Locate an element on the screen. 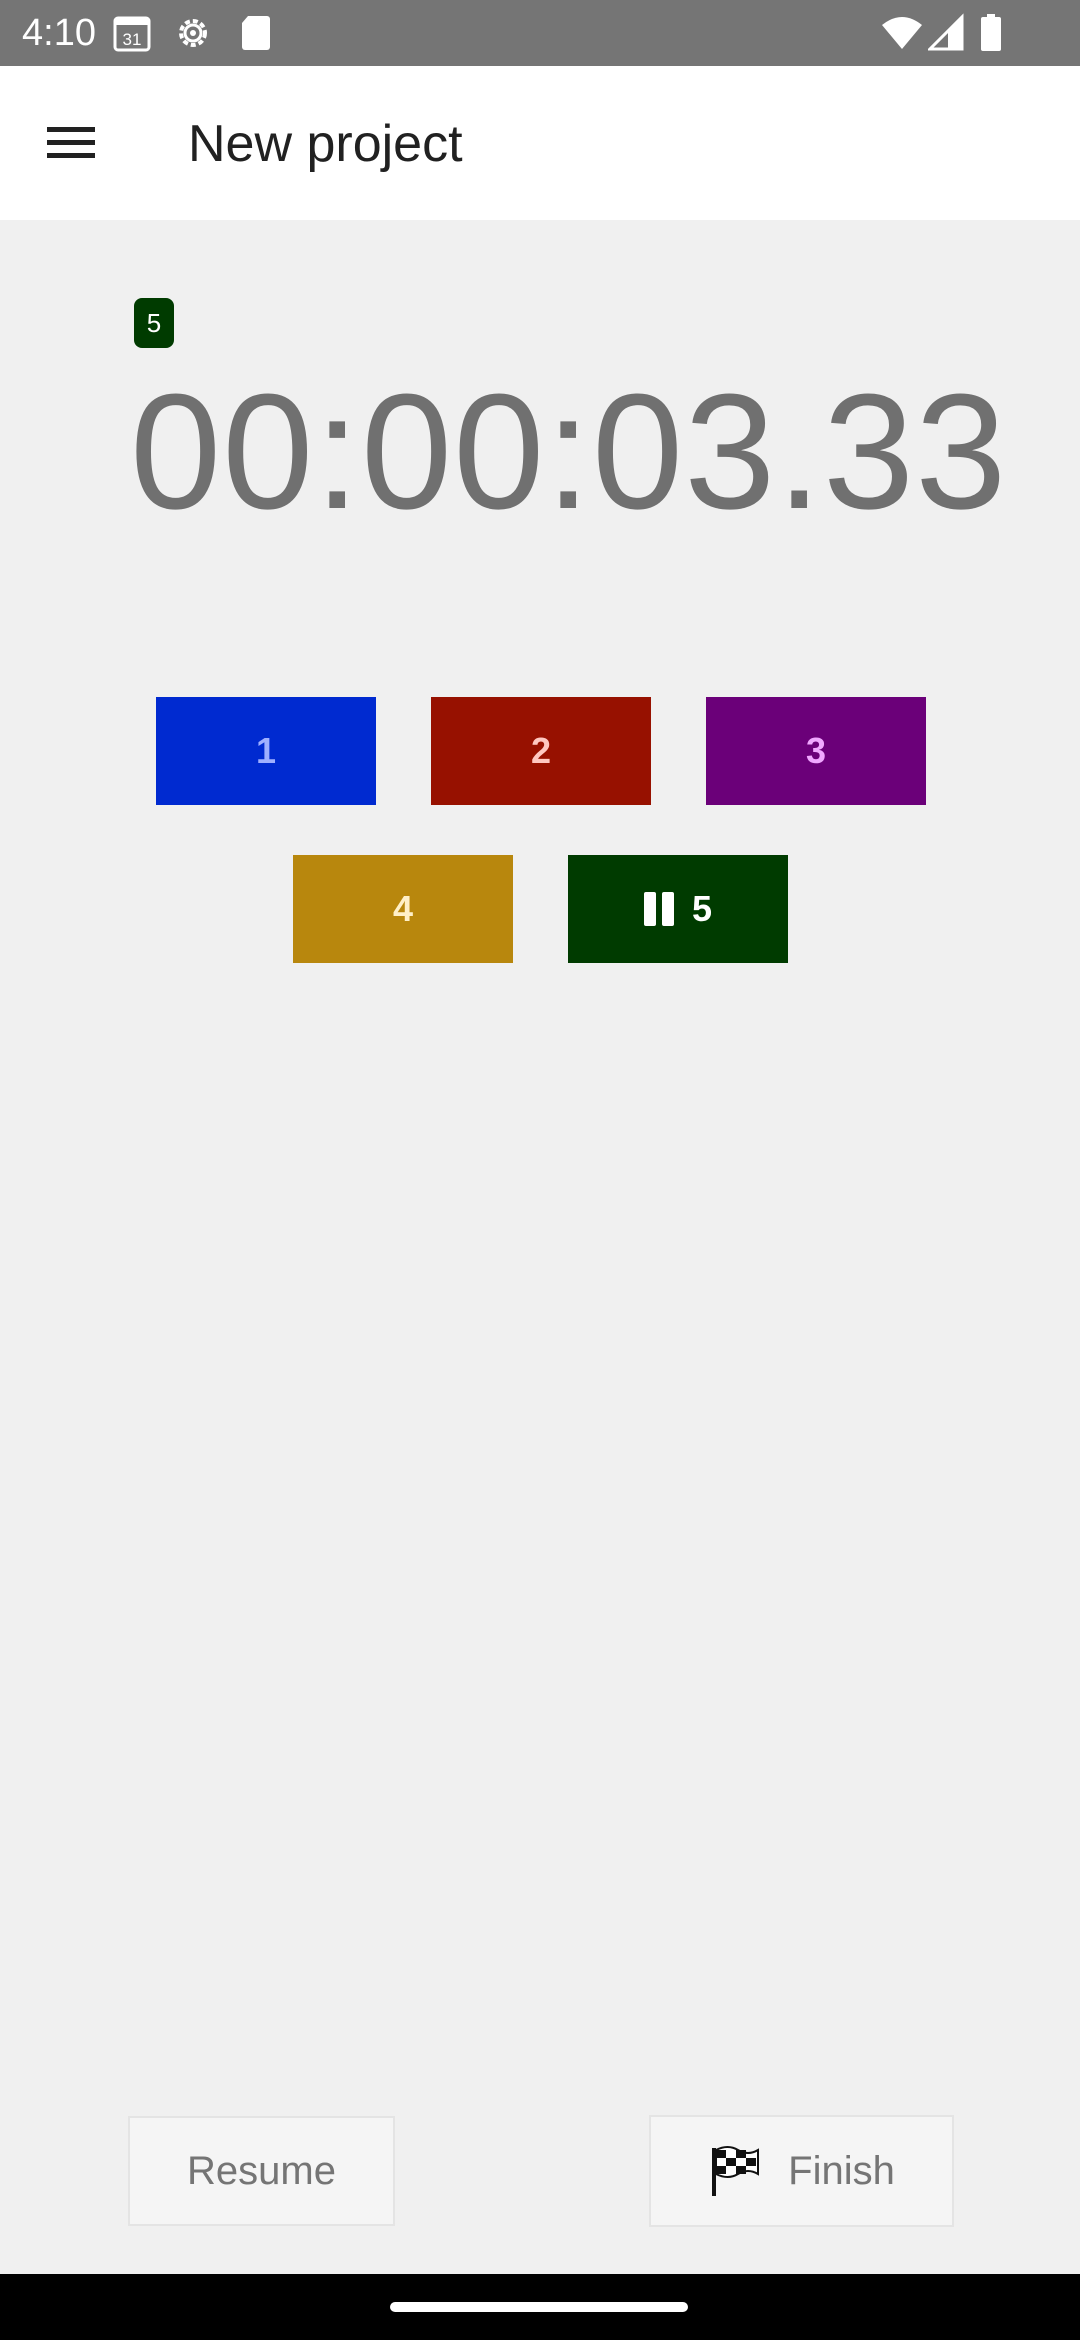 Image resolution: width=1080 pixels, height=2340 pixels. counter-label: 4 is located at coordinates (403, 908).